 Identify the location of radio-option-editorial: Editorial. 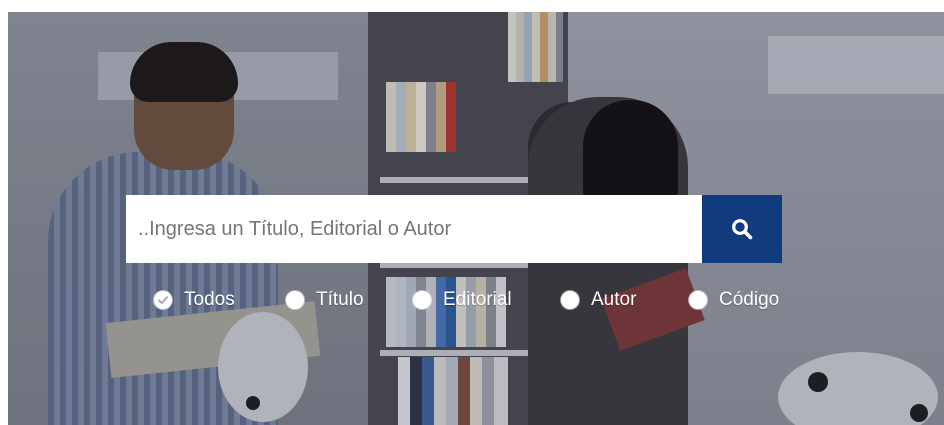
(462, 300).